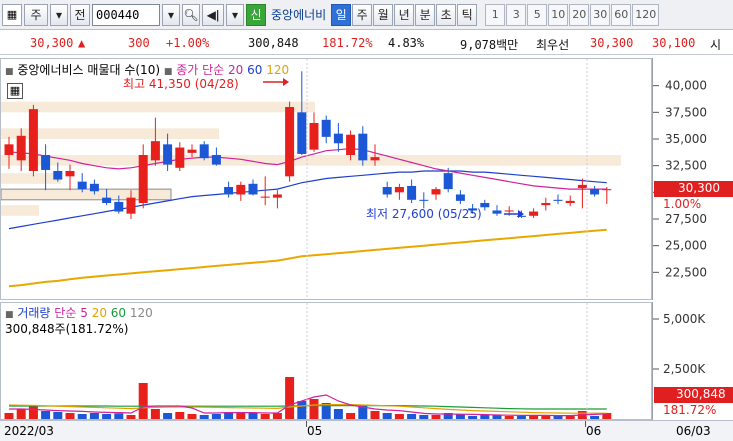 This screenshot has height=441, width=733. What do you see at coordinates (692, 361) in the screenshot?
I see `volume-axis: 5,000K 2,500K 300,848 181.72%` at bounding box center [692, 361].